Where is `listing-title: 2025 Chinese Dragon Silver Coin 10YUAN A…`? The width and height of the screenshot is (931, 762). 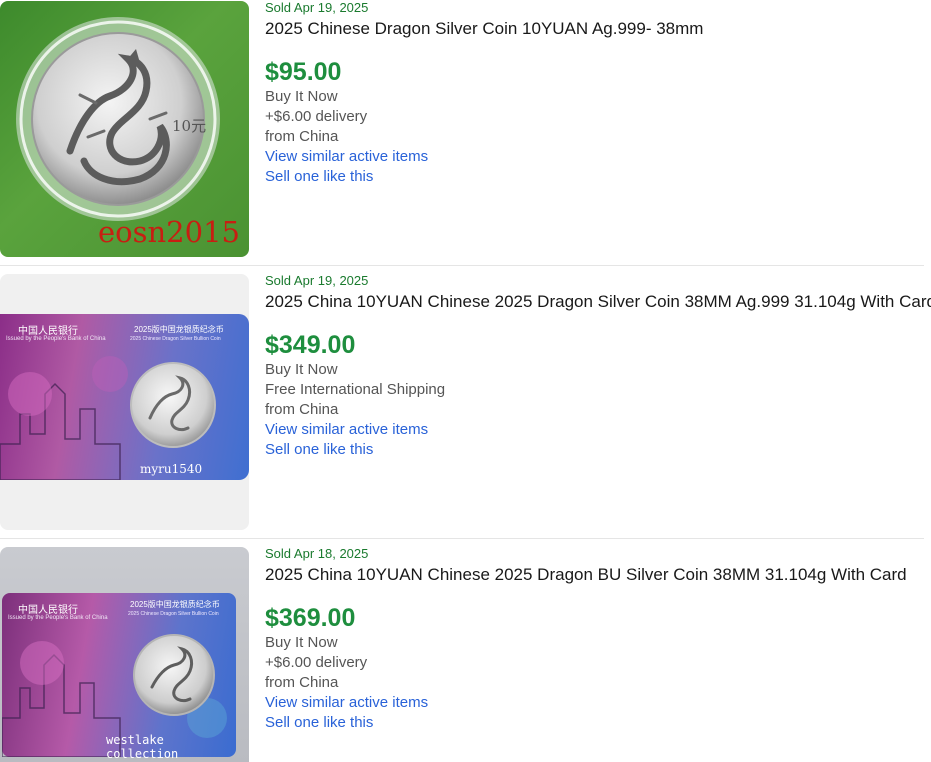
listing-title: 2025 Chinese Dragon Silver Coin 10YUAN A… is located at coordinates (598, 29).